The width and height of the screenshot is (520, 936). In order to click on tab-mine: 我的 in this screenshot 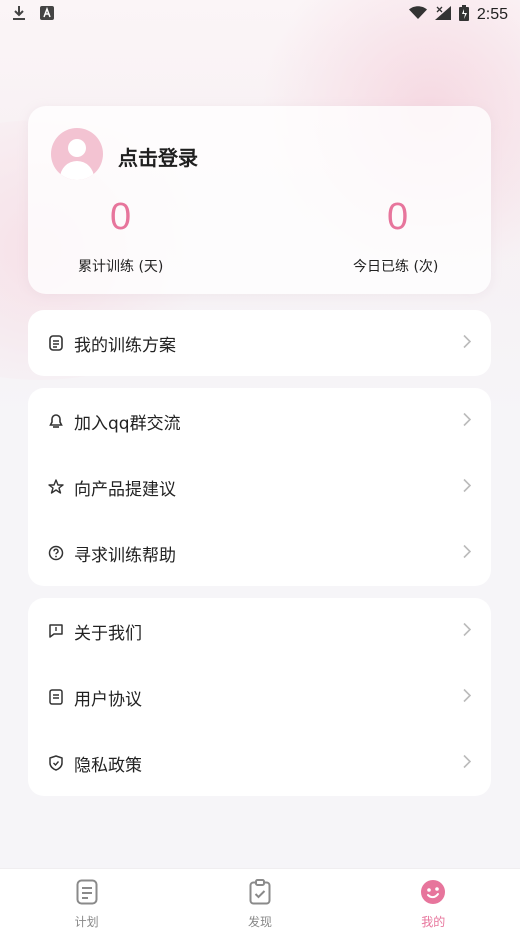, I will do `click(433, 902)`.